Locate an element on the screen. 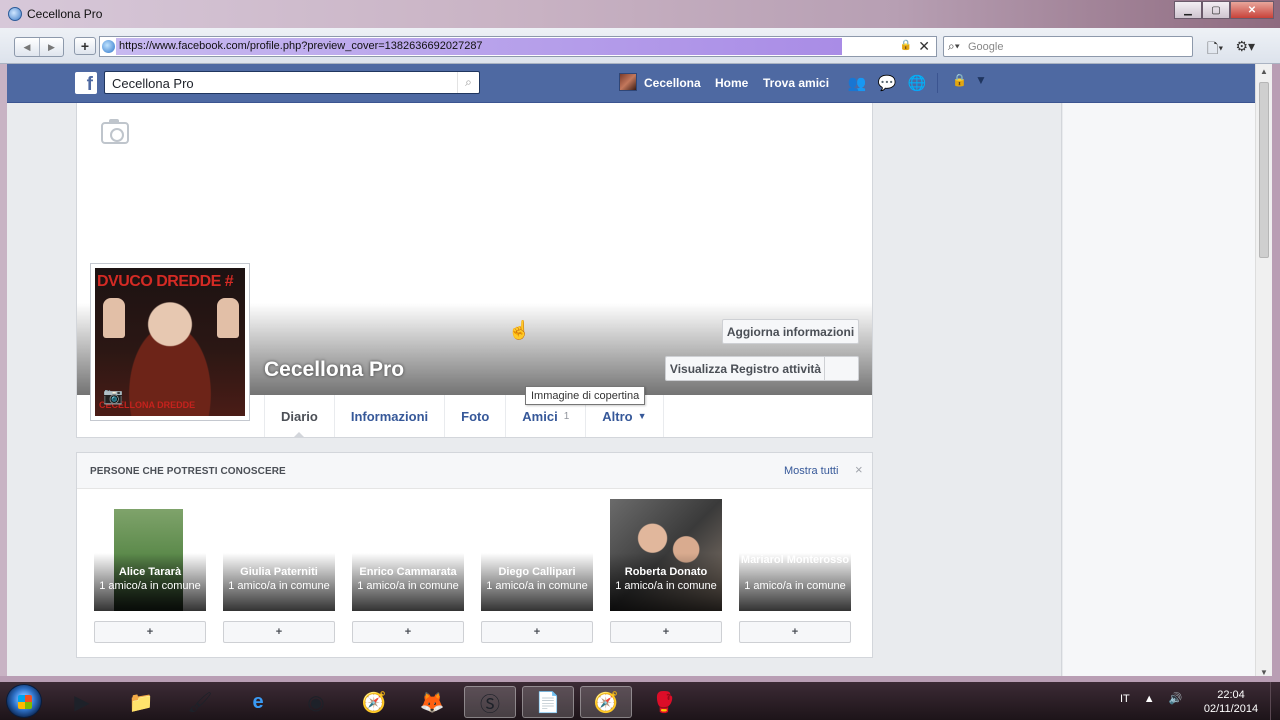  internet-explorer-icon: e is located at coordinates (258, 702).